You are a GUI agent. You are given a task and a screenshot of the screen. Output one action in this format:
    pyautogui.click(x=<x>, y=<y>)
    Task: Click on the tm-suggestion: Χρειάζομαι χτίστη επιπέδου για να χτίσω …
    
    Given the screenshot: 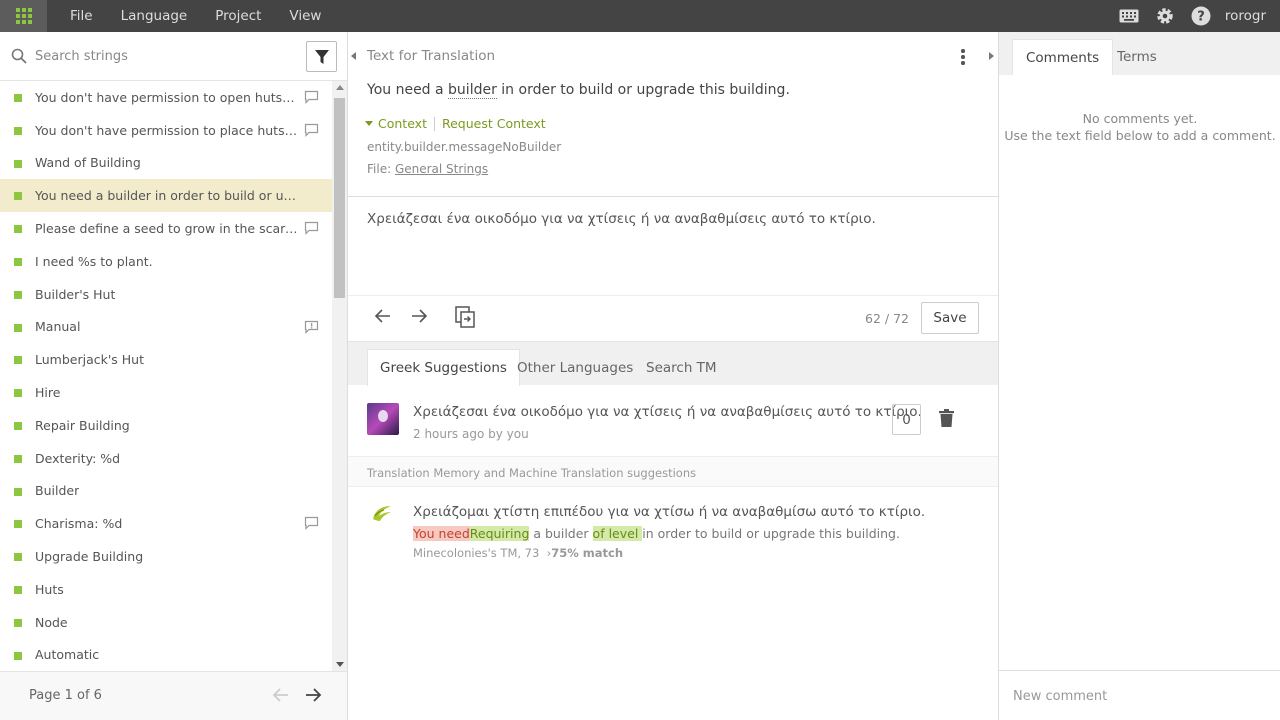 What is the action you would take?
    pyautogui.click(x=673, y=528)
    